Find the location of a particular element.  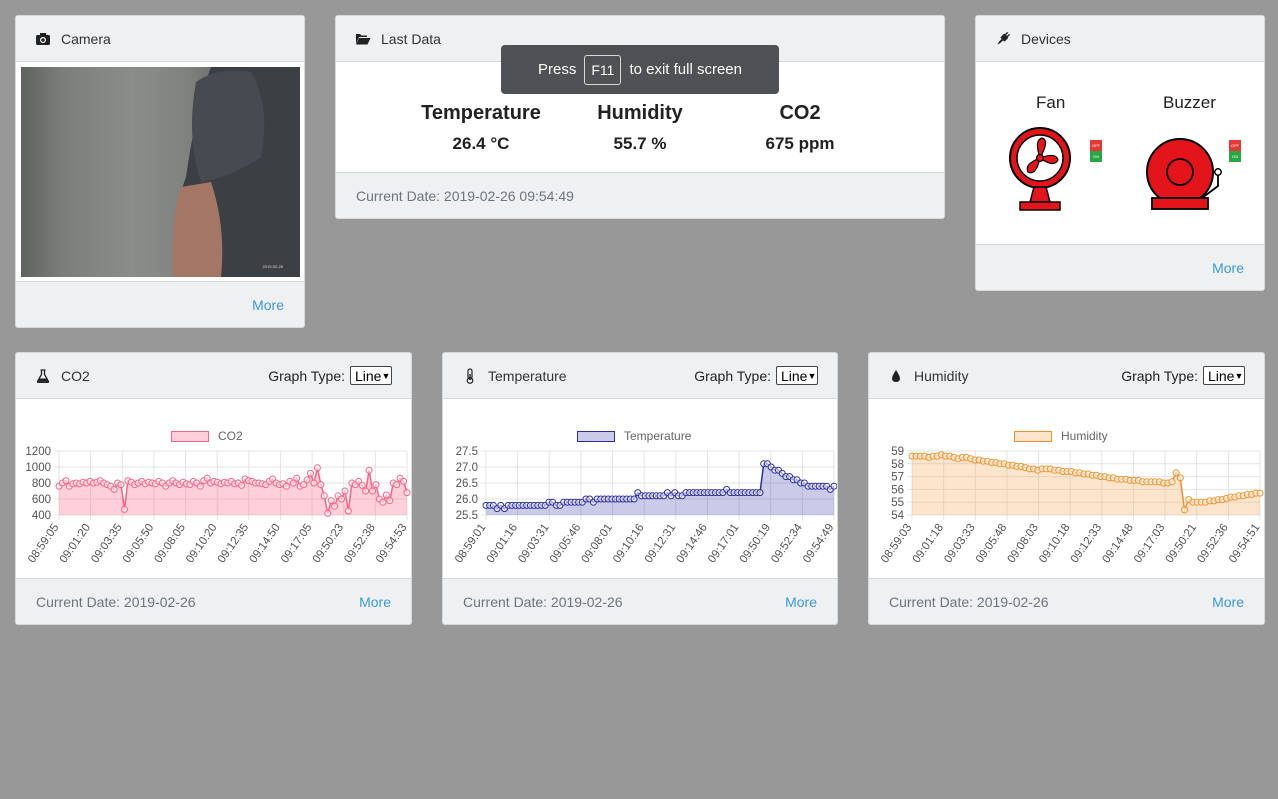

droplet-icon is located at coordinates (896, 376).